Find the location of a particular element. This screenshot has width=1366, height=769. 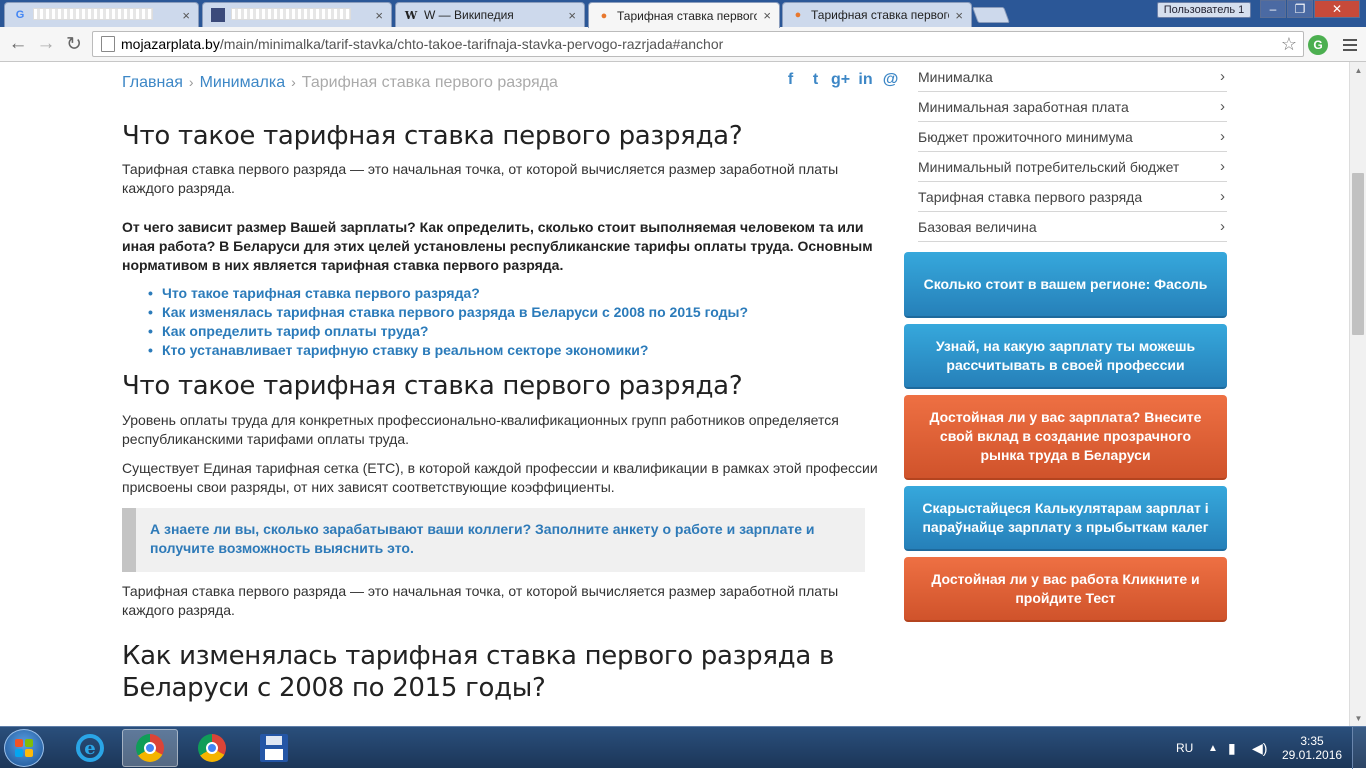

toc-link: Как определить тариф оплаты труда? is located at coordinates (520, 331).